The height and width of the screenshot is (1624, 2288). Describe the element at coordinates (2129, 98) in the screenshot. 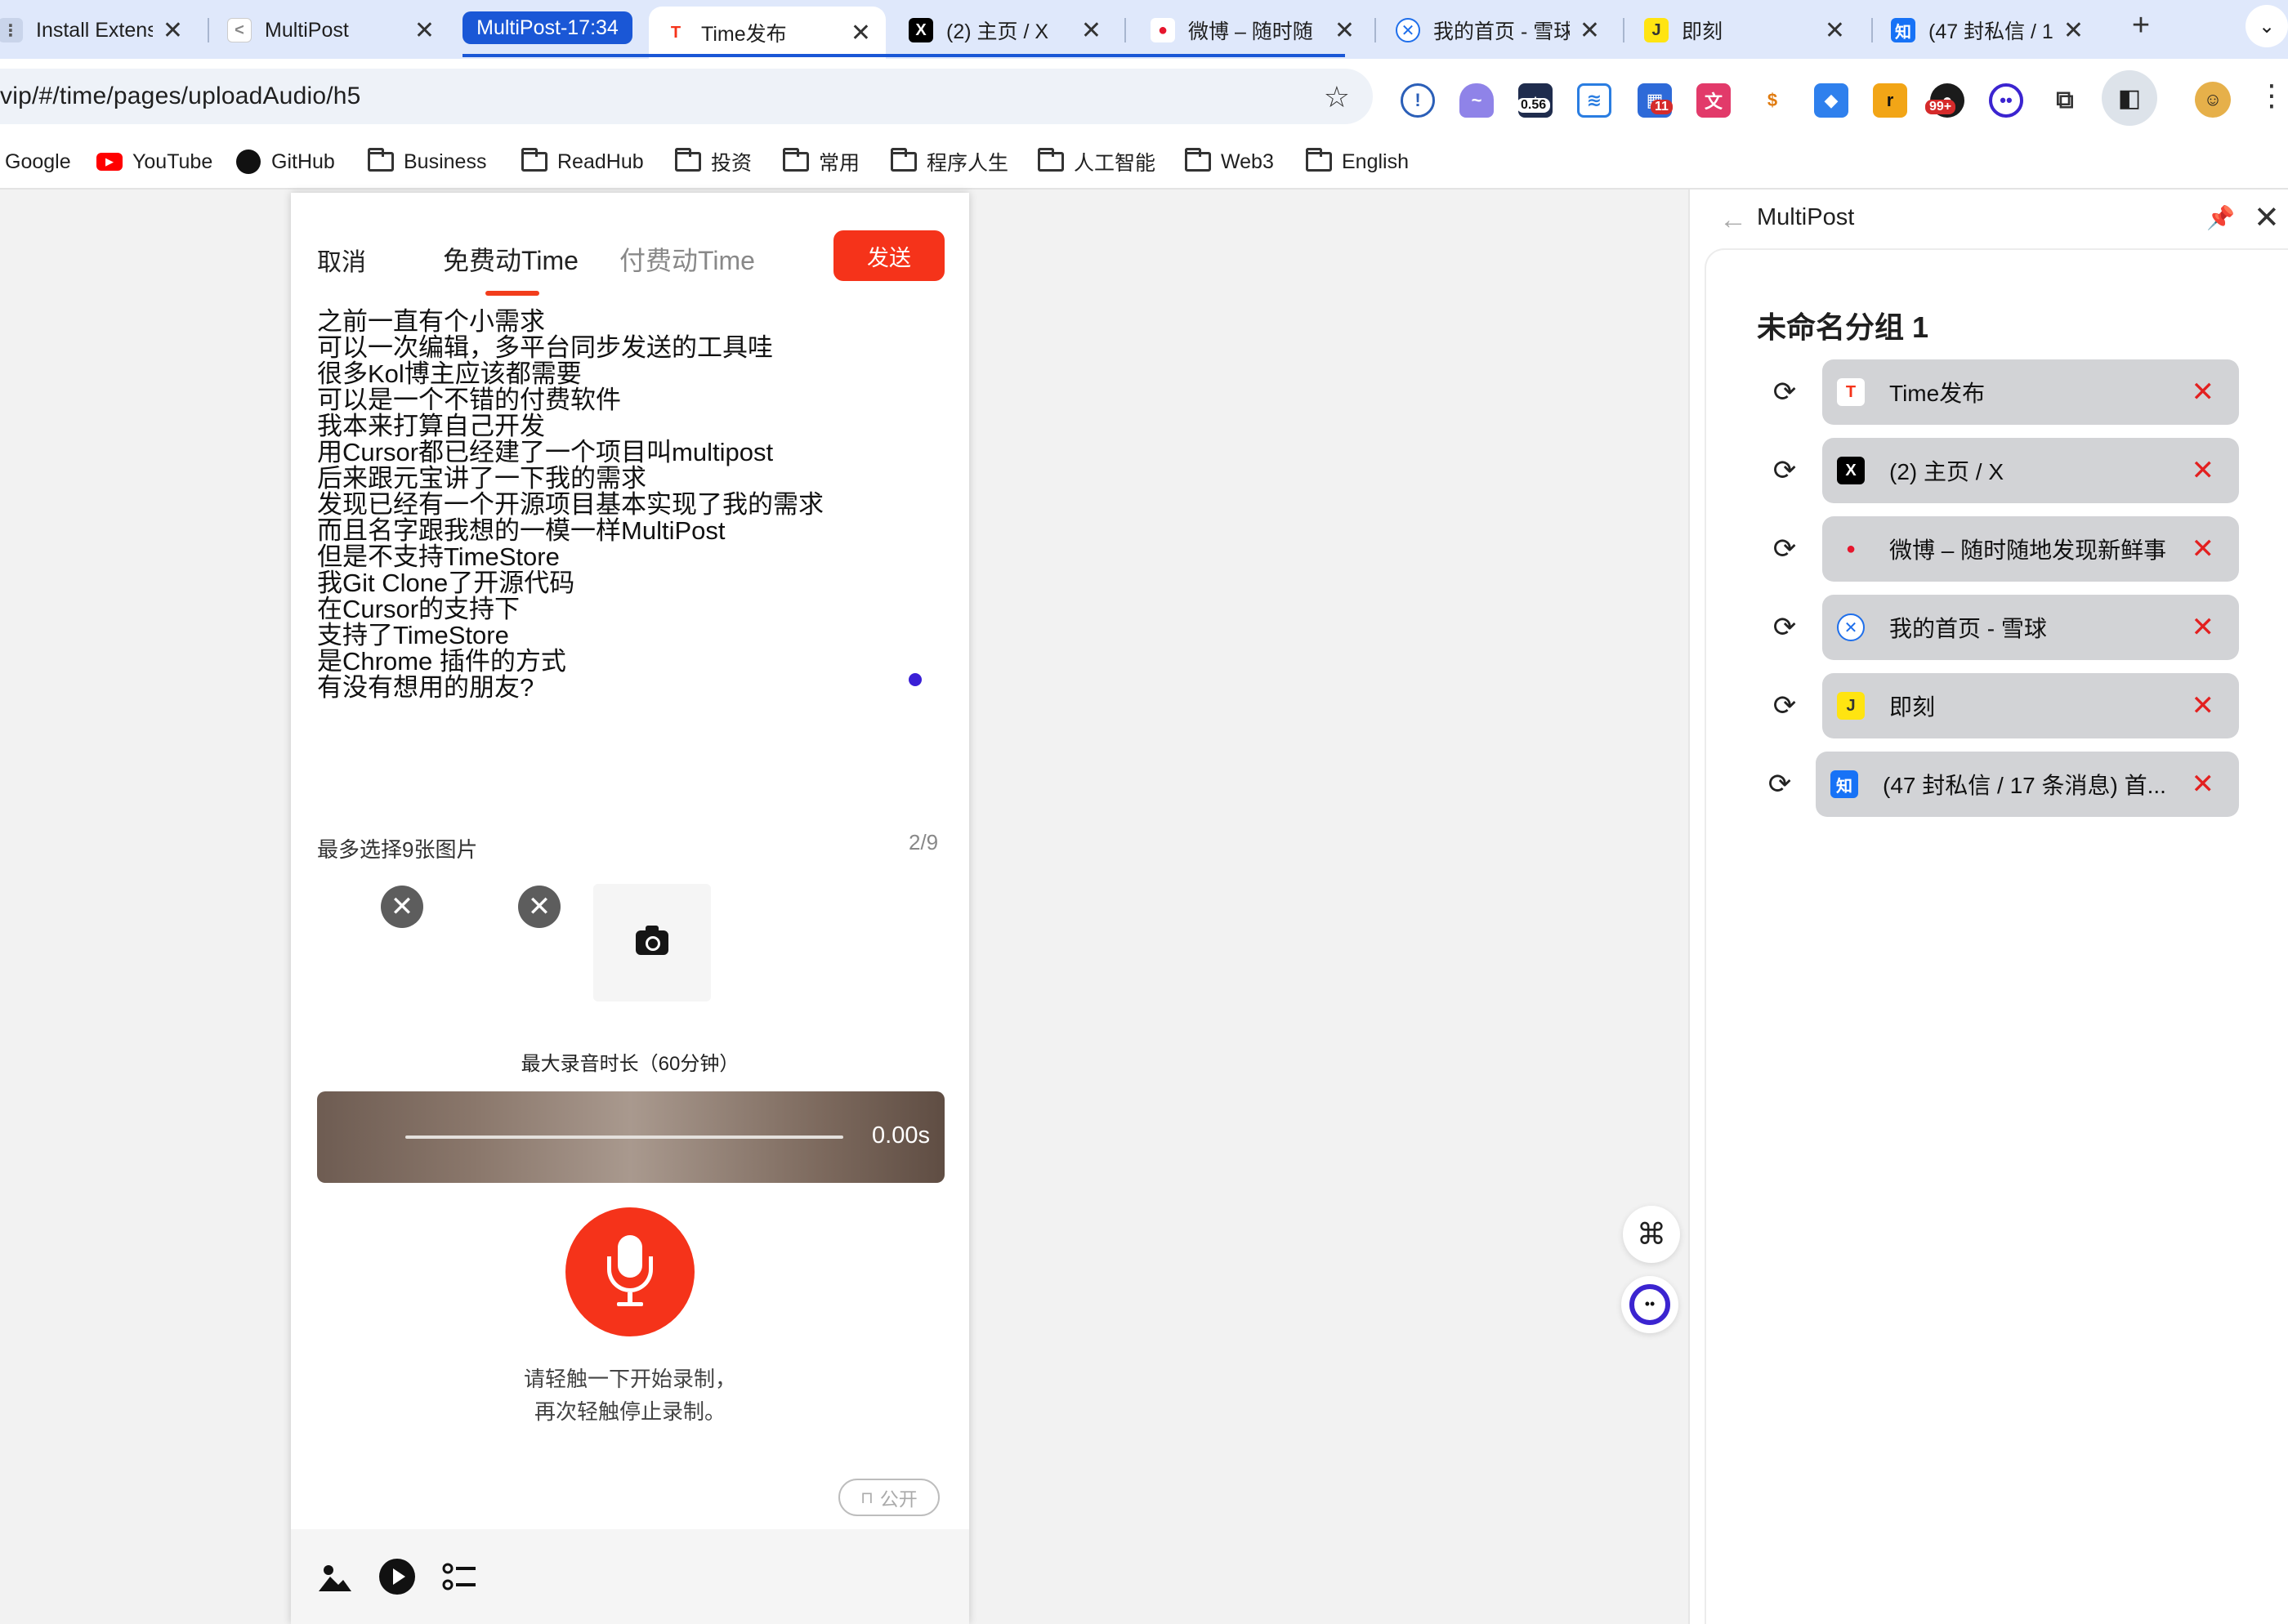

I see `side-panel-toggle-icon: ◧` at that location.